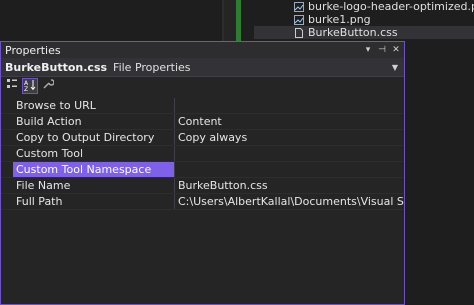  I want to click on property-row: Copy to Output Directory Copy always, so click(202, 138).